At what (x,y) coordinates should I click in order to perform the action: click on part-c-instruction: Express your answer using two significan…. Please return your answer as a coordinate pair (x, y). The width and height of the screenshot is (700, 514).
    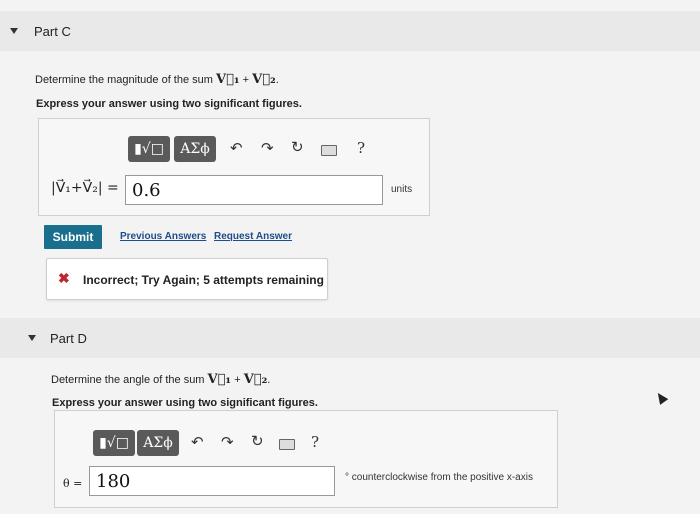
    Looking at the image, I should click on (169, 104).